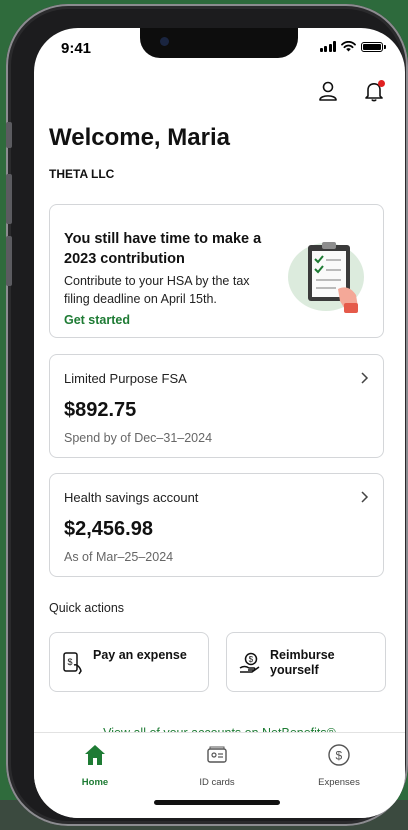  Describe the element at coordinates (95, 765) in the screenshot. I see `tab-home: Home` at that location.